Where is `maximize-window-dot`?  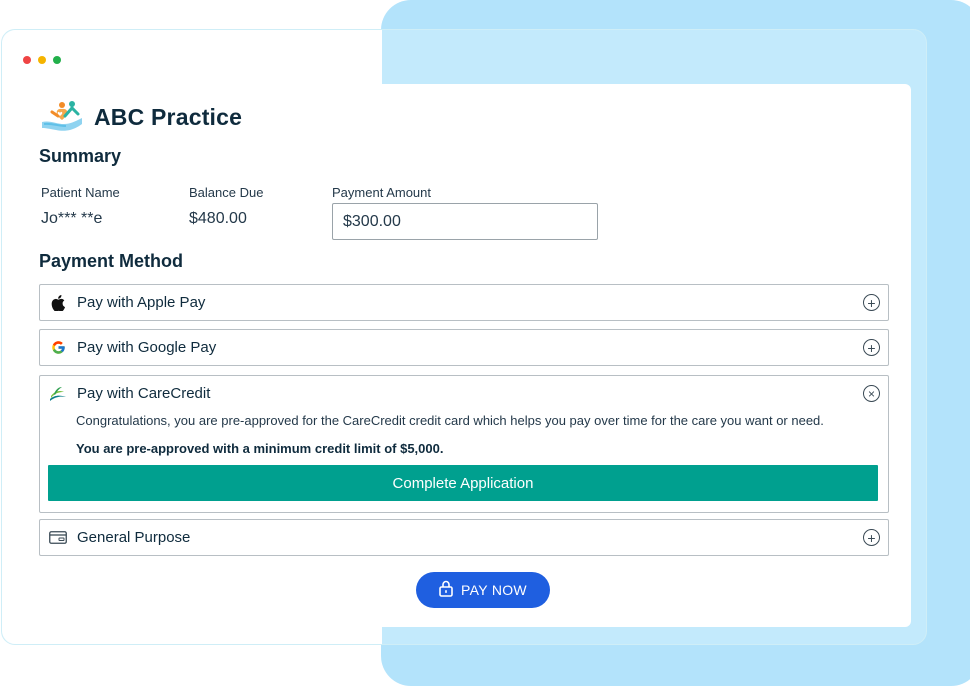 maximize-window-dot is located at coordinates (57, 60).